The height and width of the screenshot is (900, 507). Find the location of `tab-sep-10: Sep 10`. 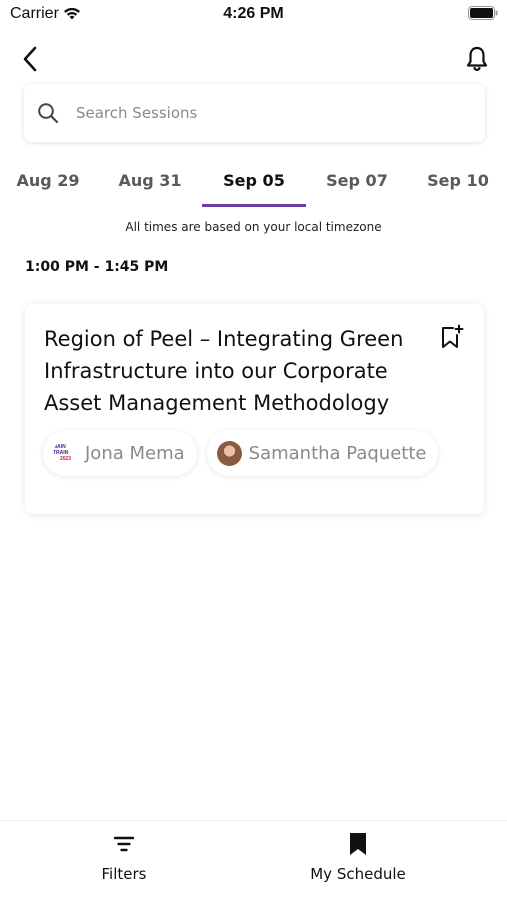

tab-sep-10: Sep 10 is located at coordinates (458, 180).